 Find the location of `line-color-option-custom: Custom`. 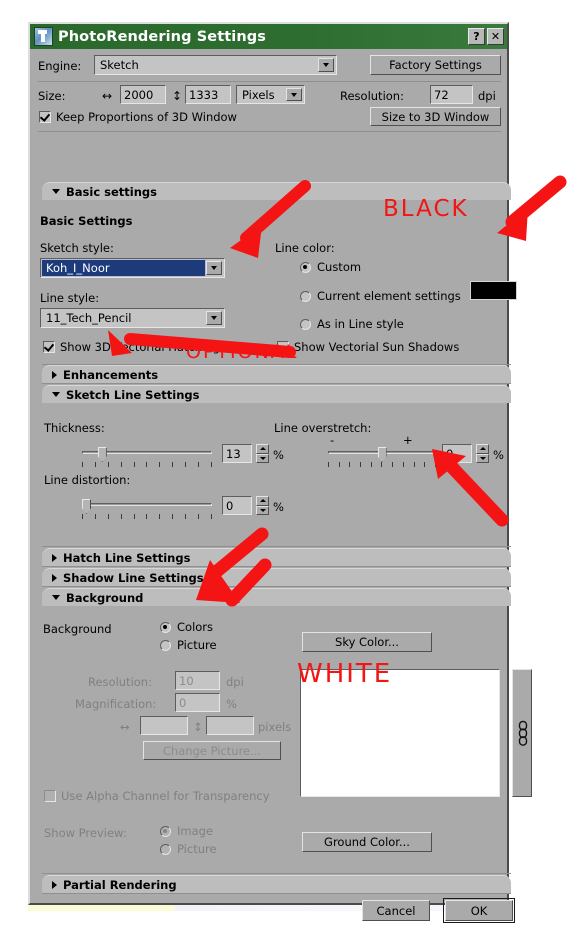

line-color-option-custom: Custom is located at coordinates (330, 267).